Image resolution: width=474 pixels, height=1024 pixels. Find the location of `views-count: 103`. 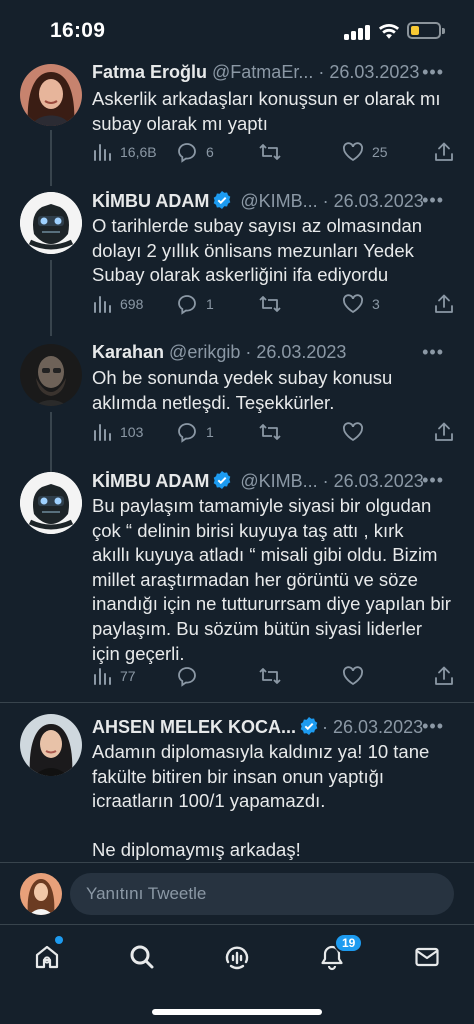

views-count: 103 is located at coordinates (132, 432).